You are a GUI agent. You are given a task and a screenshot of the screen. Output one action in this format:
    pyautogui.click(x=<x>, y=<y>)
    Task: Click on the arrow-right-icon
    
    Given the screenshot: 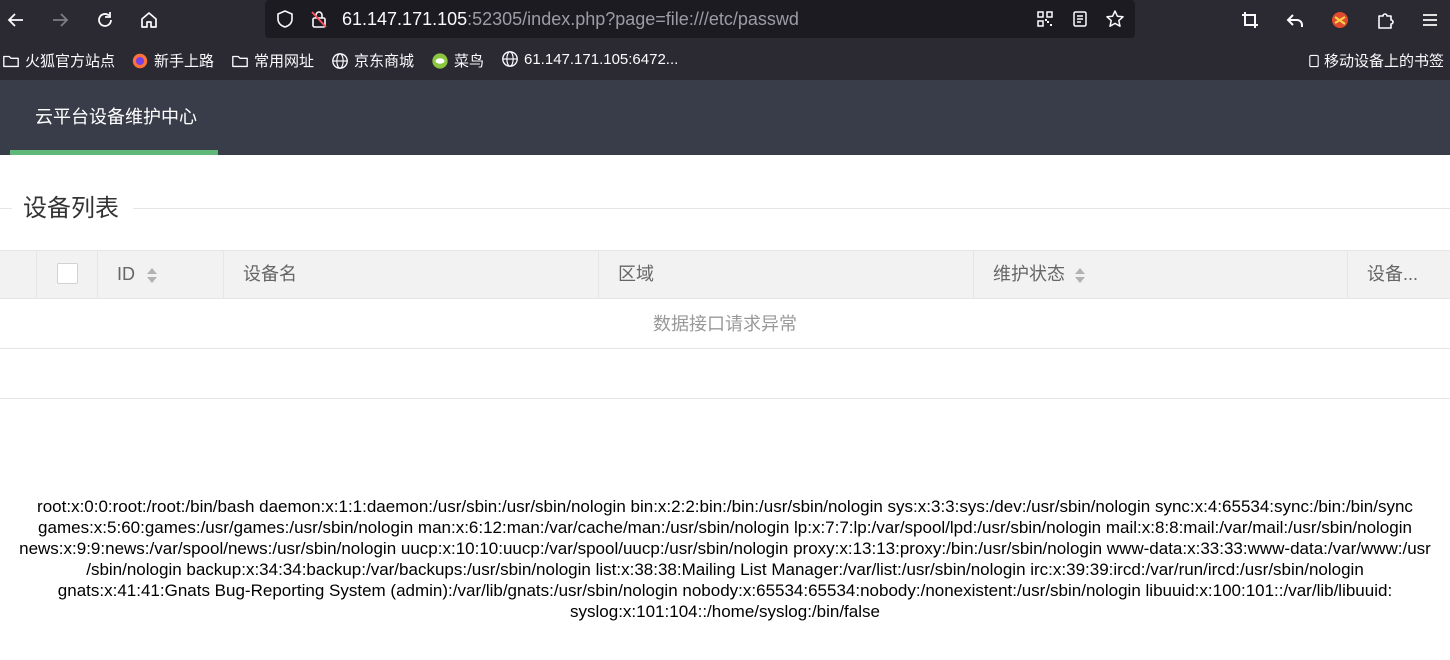 What is the action you would take?
    pyautogui.click(x=61, y=20)
    